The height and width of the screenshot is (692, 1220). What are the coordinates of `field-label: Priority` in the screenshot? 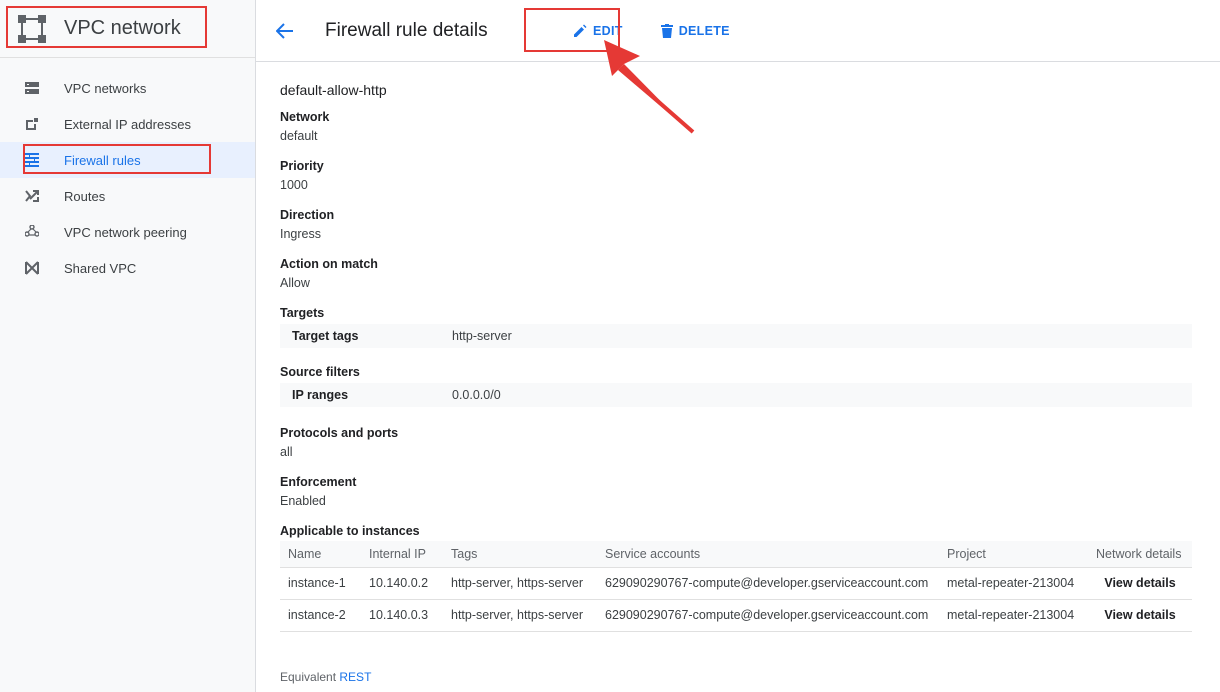 It's located at (302, 166).